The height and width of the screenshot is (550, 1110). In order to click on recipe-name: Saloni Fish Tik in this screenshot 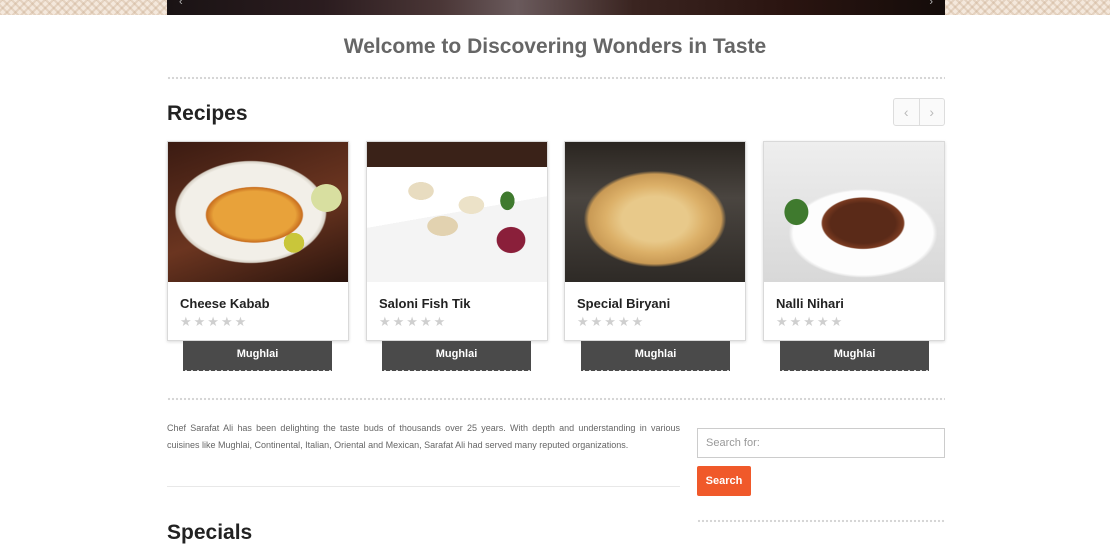, I will do `click(425, 303)`.